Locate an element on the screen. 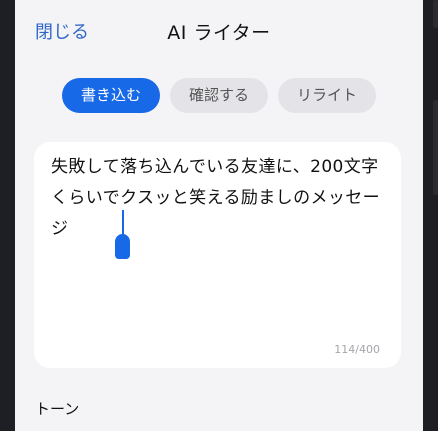 This screenshot has height=431, width=438. tab-check: 確認する is located at coordinates (219, 95).